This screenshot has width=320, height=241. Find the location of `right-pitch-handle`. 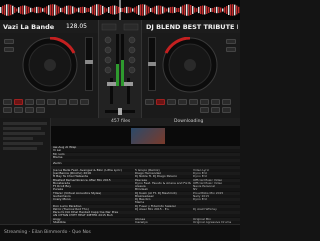

right-pitch-handle is located at coordinates (152, 64).